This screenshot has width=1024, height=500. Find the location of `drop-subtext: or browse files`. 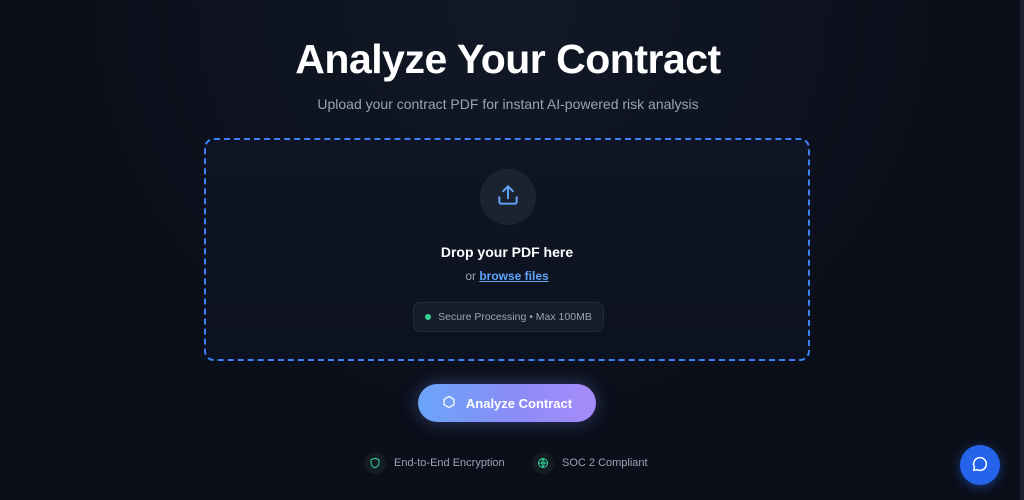

drop-subtext: or browse files is located at coordinates (507, 276).